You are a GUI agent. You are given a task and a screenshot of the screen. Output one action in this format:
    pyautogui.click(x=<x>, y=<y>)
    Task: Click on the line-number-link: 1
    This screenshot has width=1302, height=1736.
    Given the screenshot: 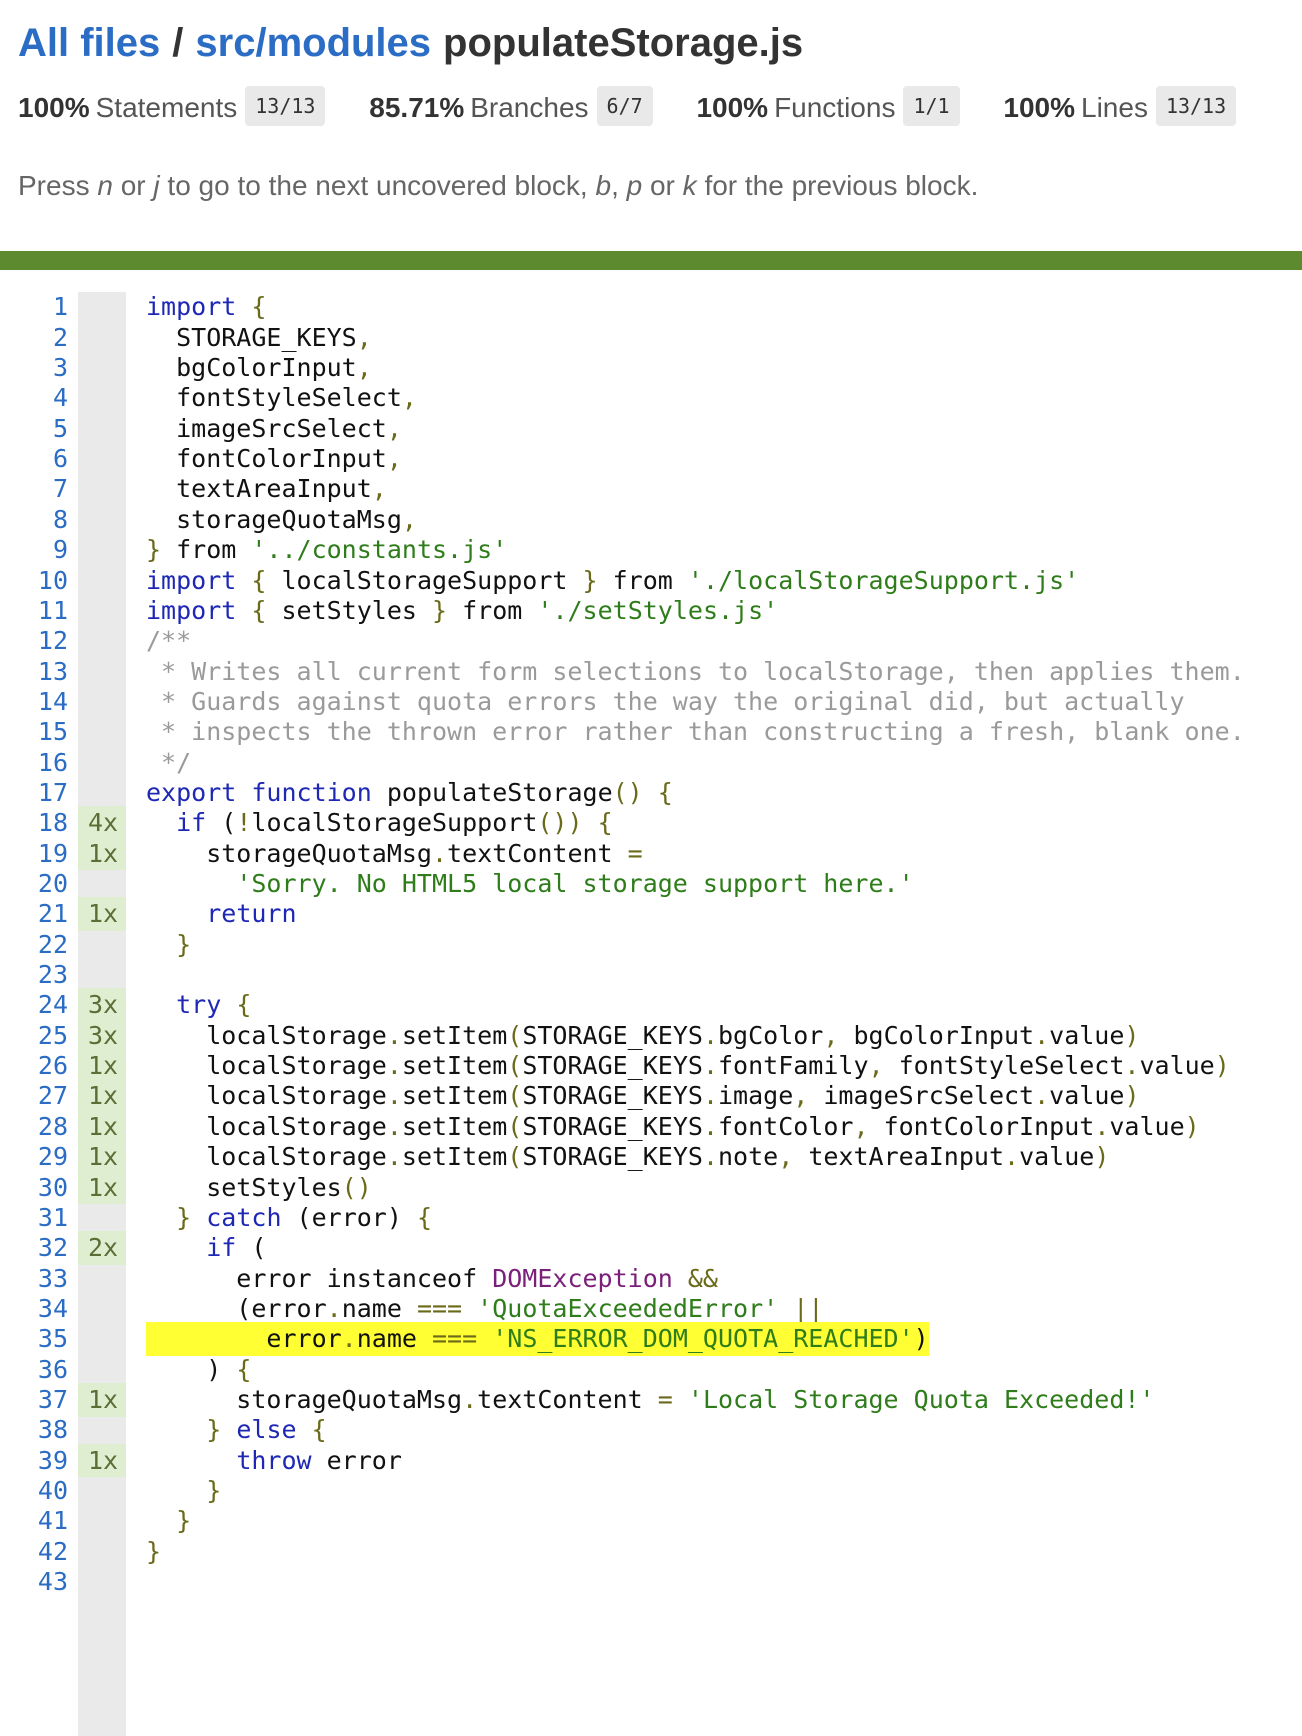 What is the action you would take?
    pyautogui.click(x=34, y=307)
    